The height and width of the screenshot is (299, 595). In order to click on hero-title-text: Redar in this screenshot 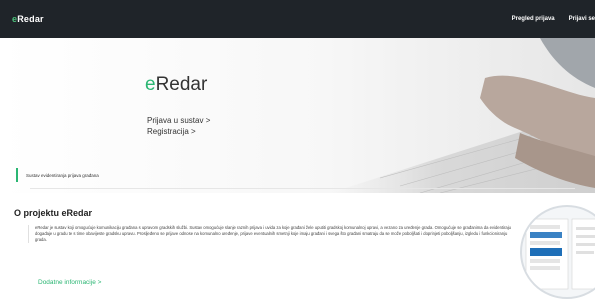, I will do `click(181, 84)`.